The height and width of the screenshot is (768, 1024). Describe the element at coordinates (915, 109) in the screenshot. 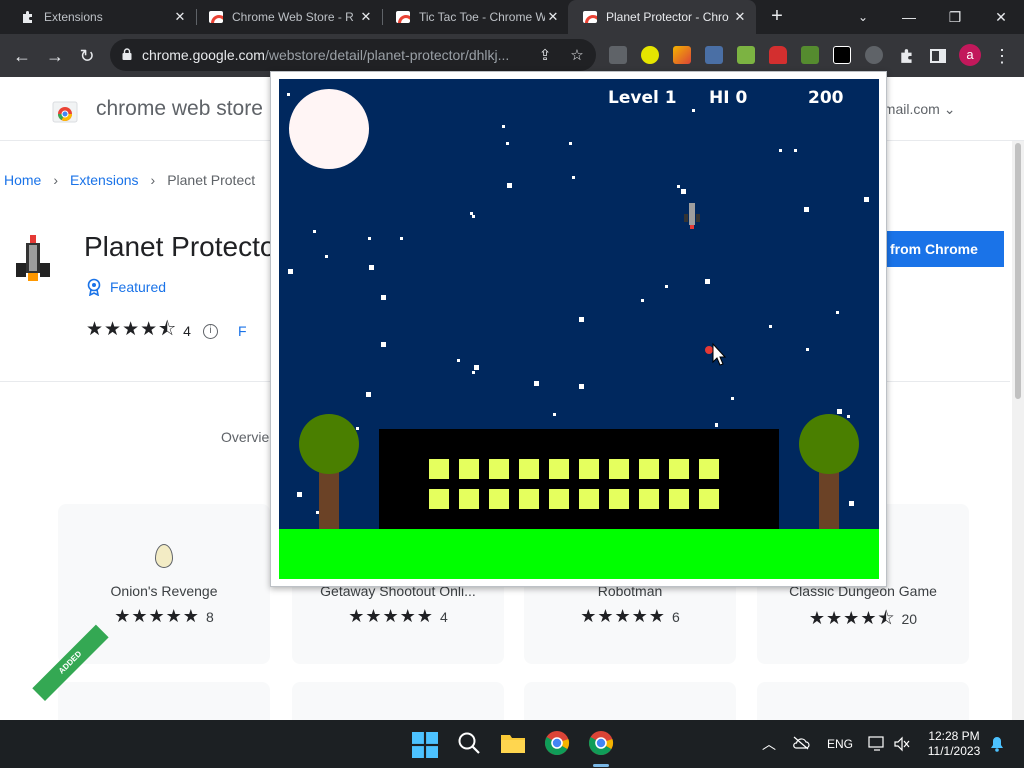

I see `account-menu: gmail.com ⌄` at that location.